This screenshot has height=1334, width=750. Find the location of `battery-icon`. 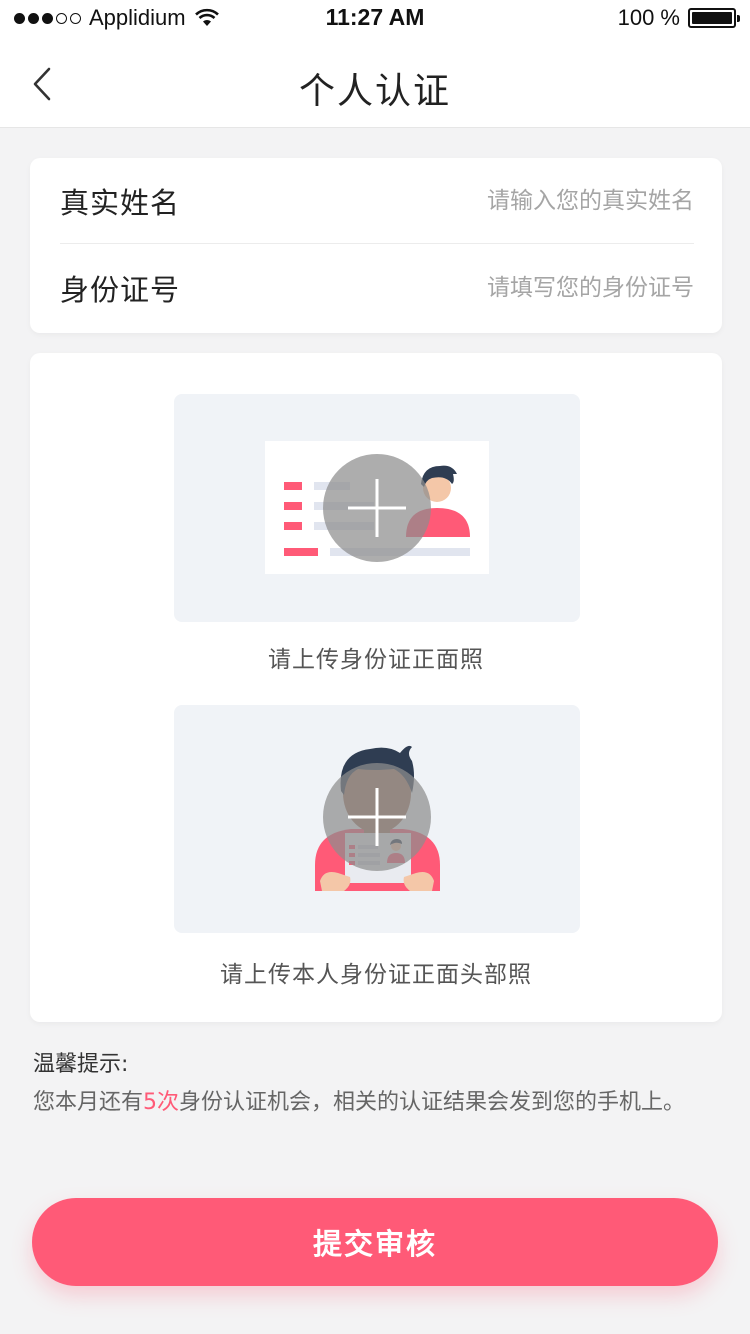

battery-icon is located at coordinates (714, 18).